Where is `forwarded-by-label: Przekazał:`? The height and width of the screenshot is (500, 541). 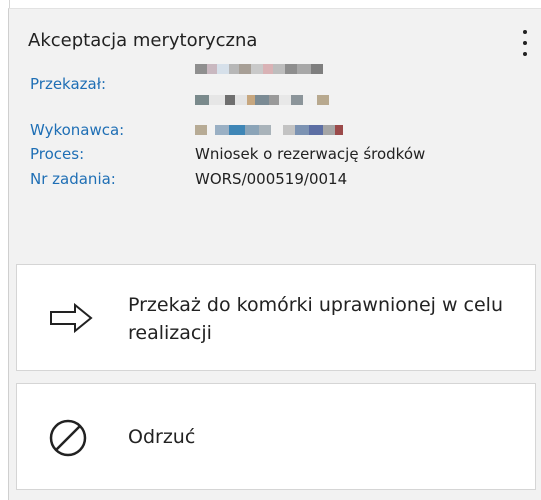
forwarded-by-label: Przekazał: is located at coordinates (68, 84).